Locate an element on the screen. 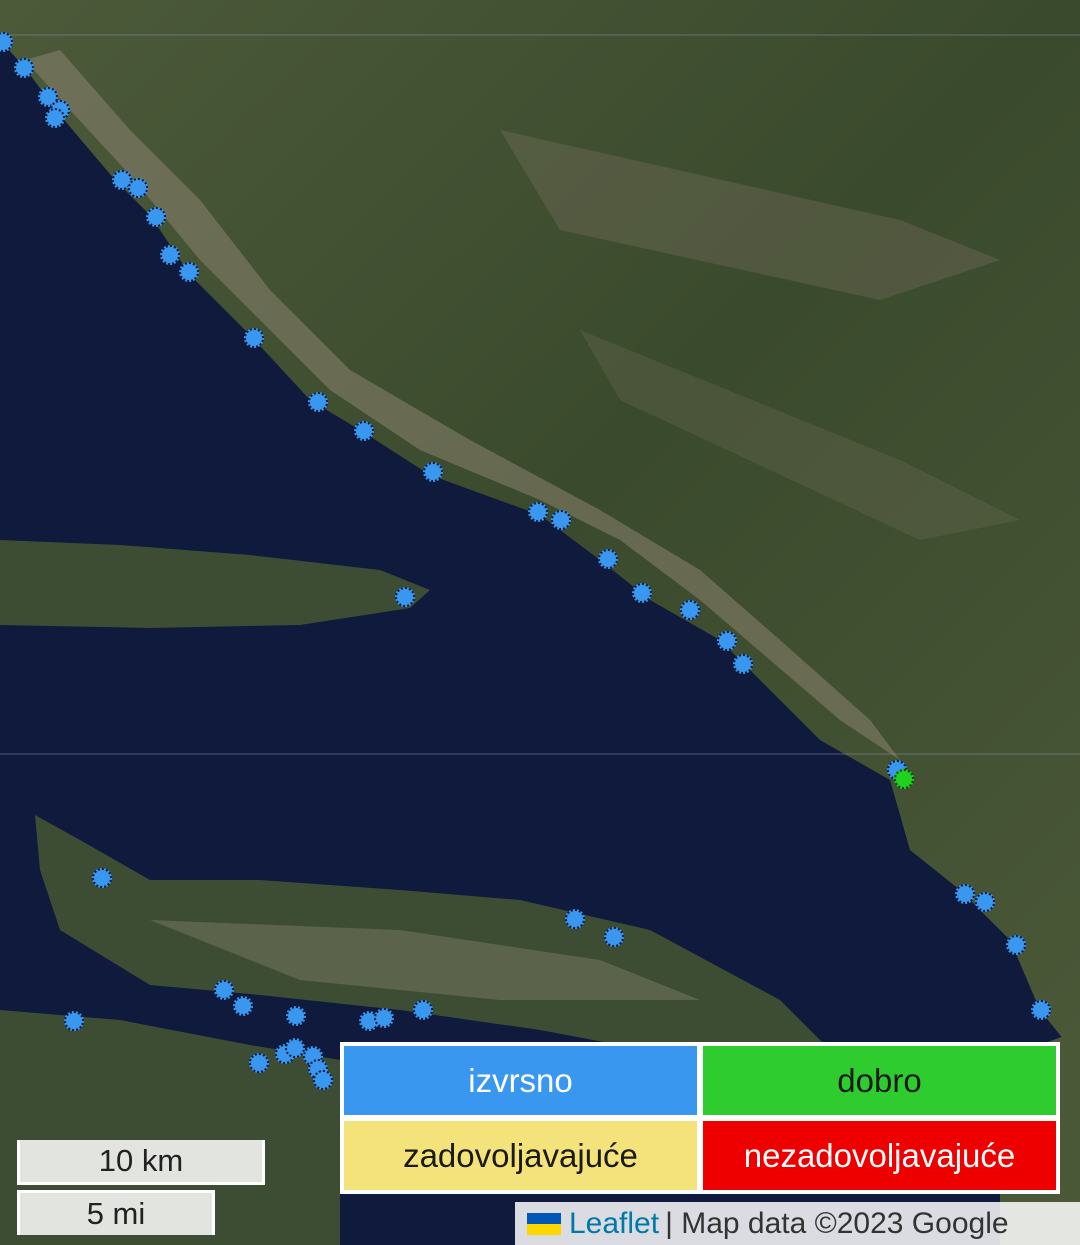 Image resolution: width=1080 pixels, height=1245 pixels. scale-bar-km: 10 km is located at coordinates (141, 1162).